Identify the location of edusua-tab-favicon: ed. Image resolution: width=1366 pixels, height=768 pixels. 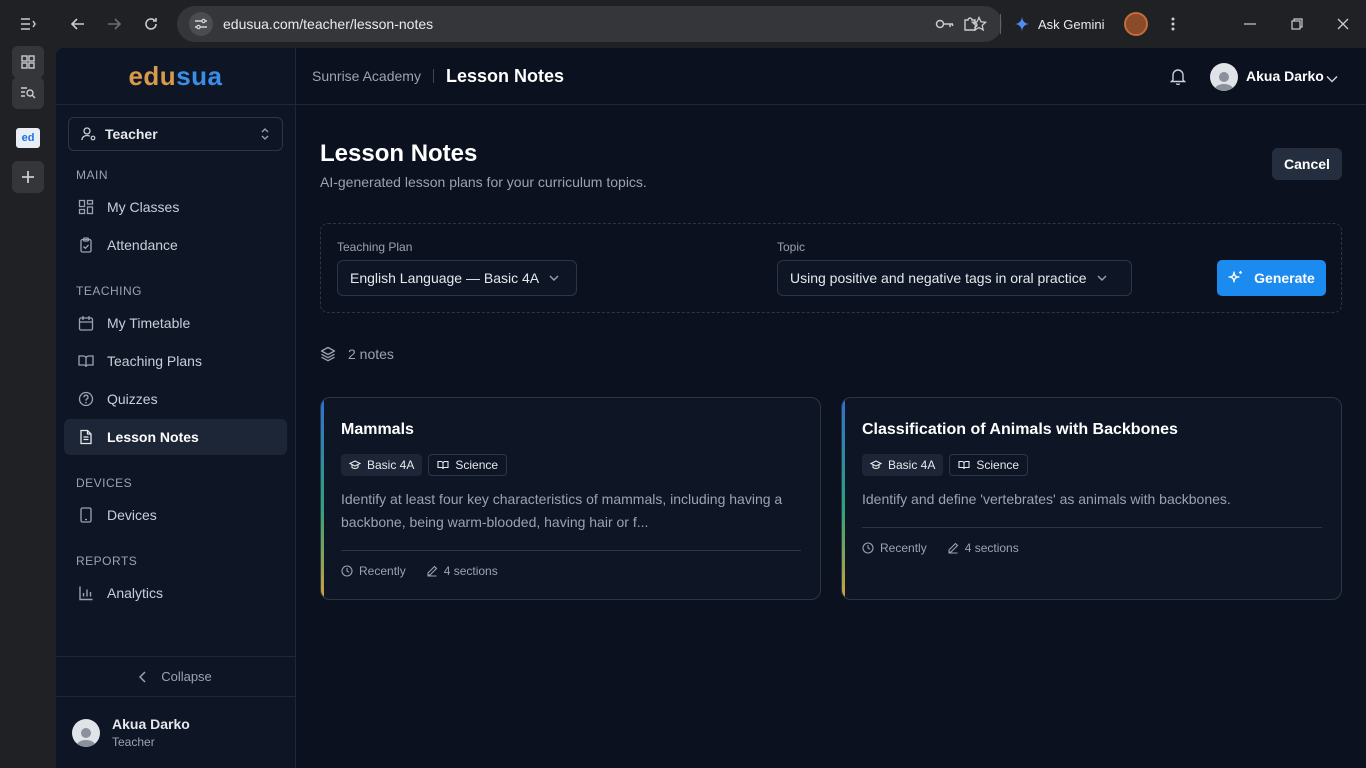
(28, 138).